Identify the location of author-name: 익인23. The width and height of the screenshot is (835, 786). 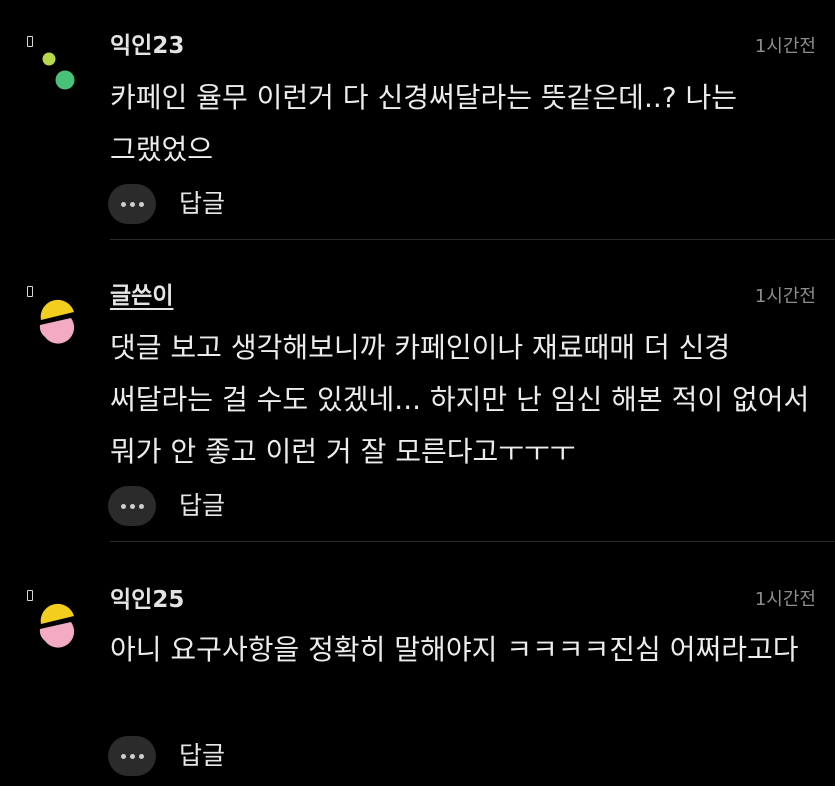
(147, 46).